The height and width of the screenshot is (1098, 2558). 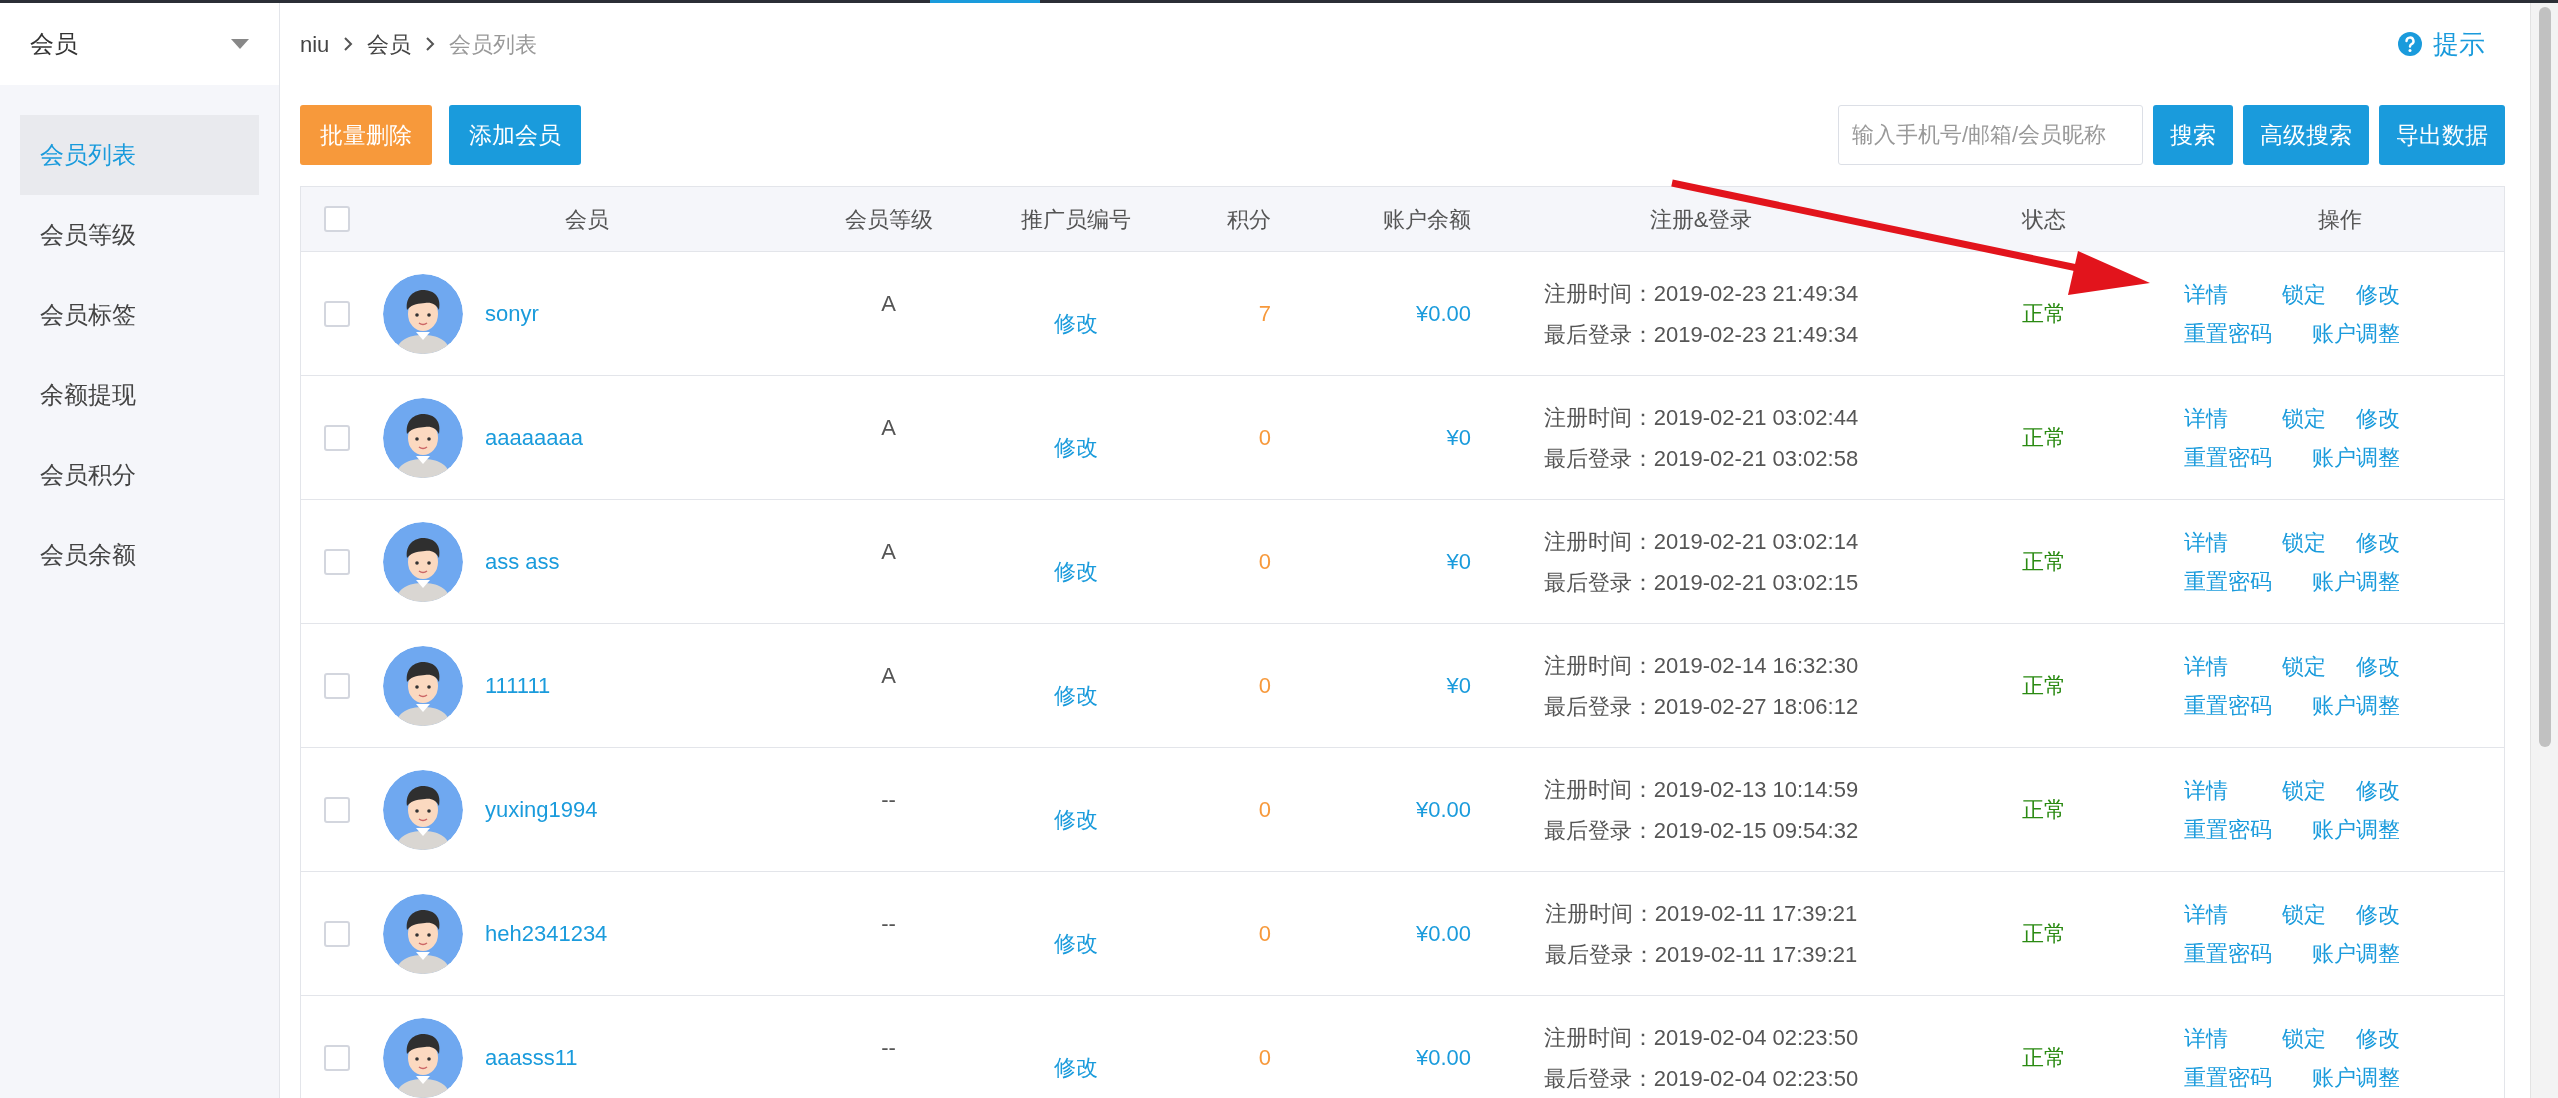 I want to click on registered-time: 注册时间：2019-02-04 02:23:50, so click(x=1701, y=1037).